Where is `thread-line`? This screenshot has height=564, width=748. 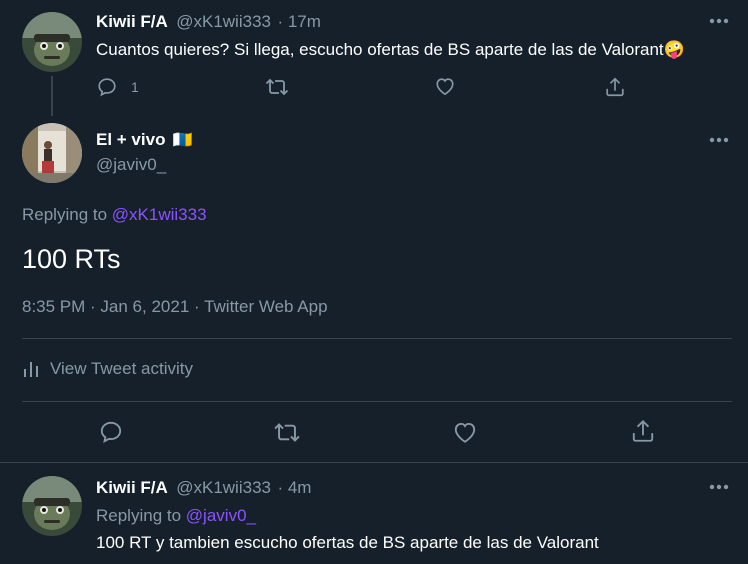 thread-line is located at coordinates (52, 96).